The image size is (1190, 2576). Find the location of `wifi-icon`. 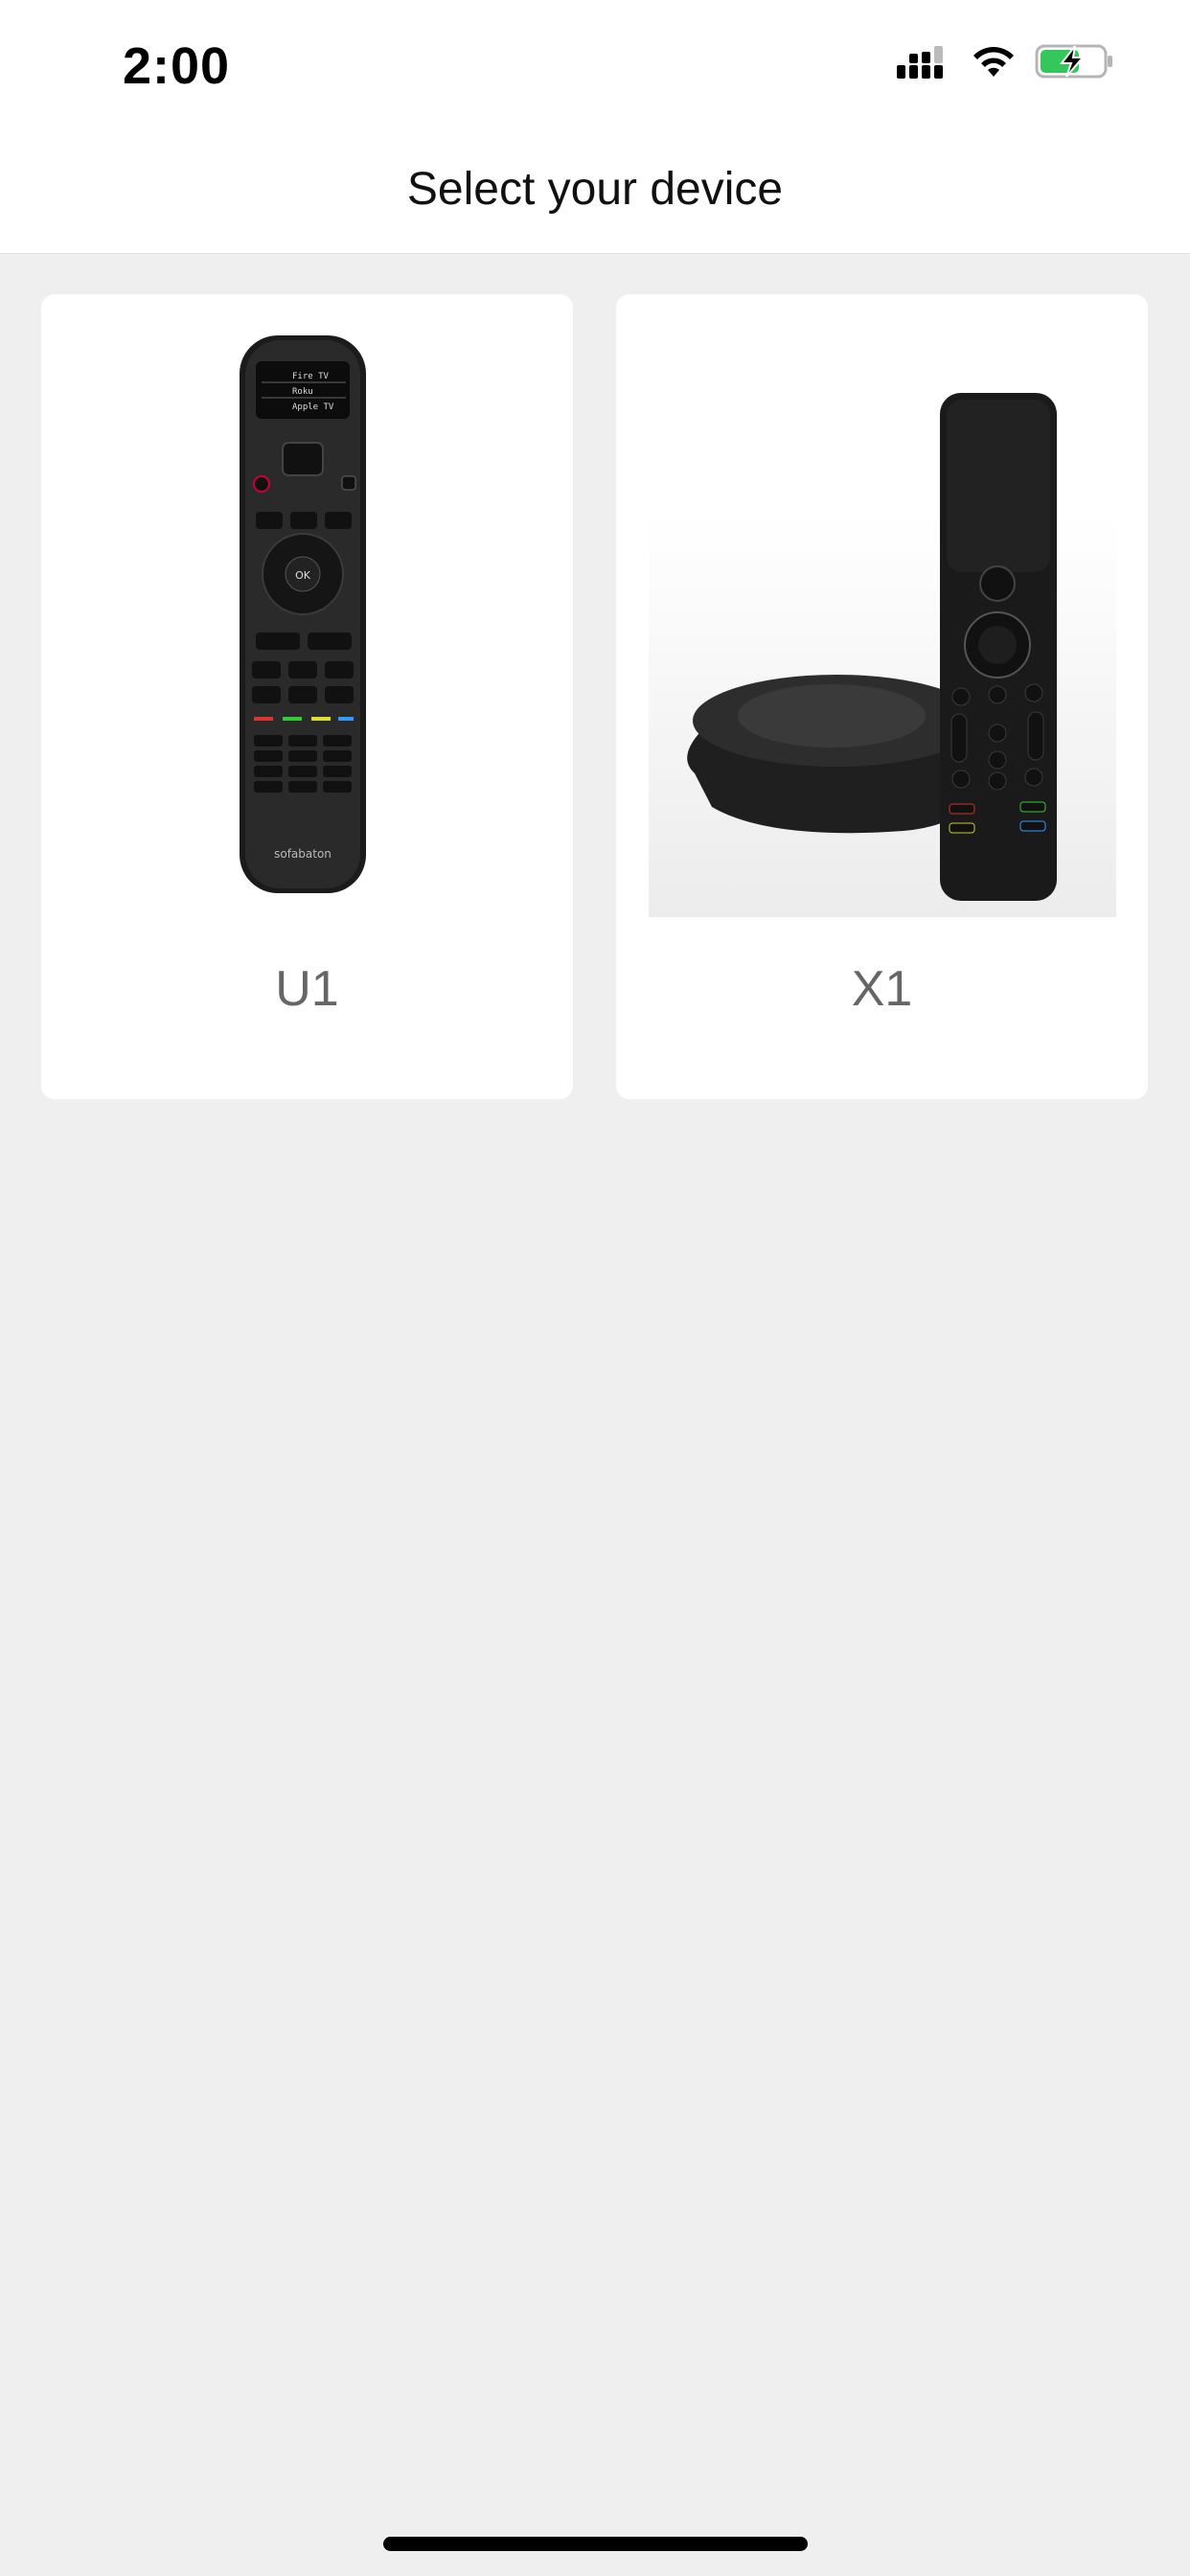

wifi-icon is located at coordinates (994, 62).